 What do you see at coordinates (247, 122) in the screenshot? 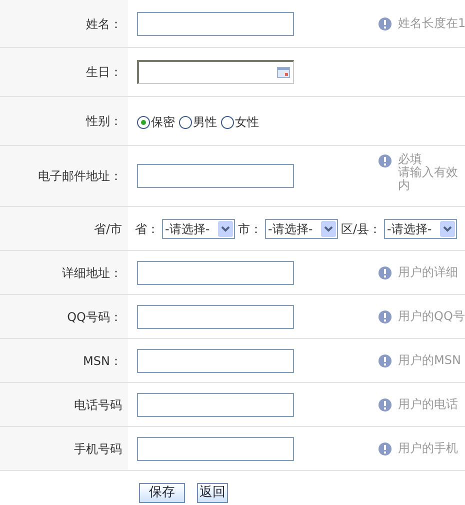
I see `radio-label: 女性` at bounding box center [247, 122].